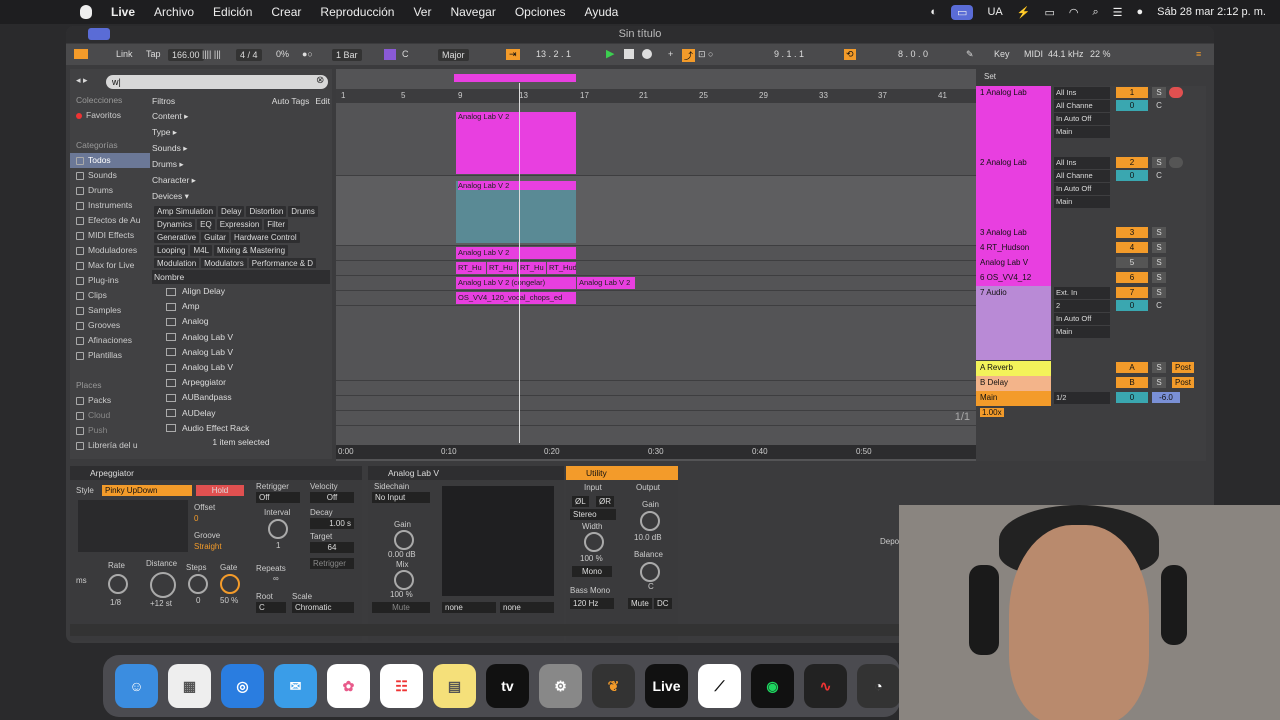 This screenshot has height=720, width=1280. I want to click on midi-clip: Analog Lab V 2, so click(516, 143).